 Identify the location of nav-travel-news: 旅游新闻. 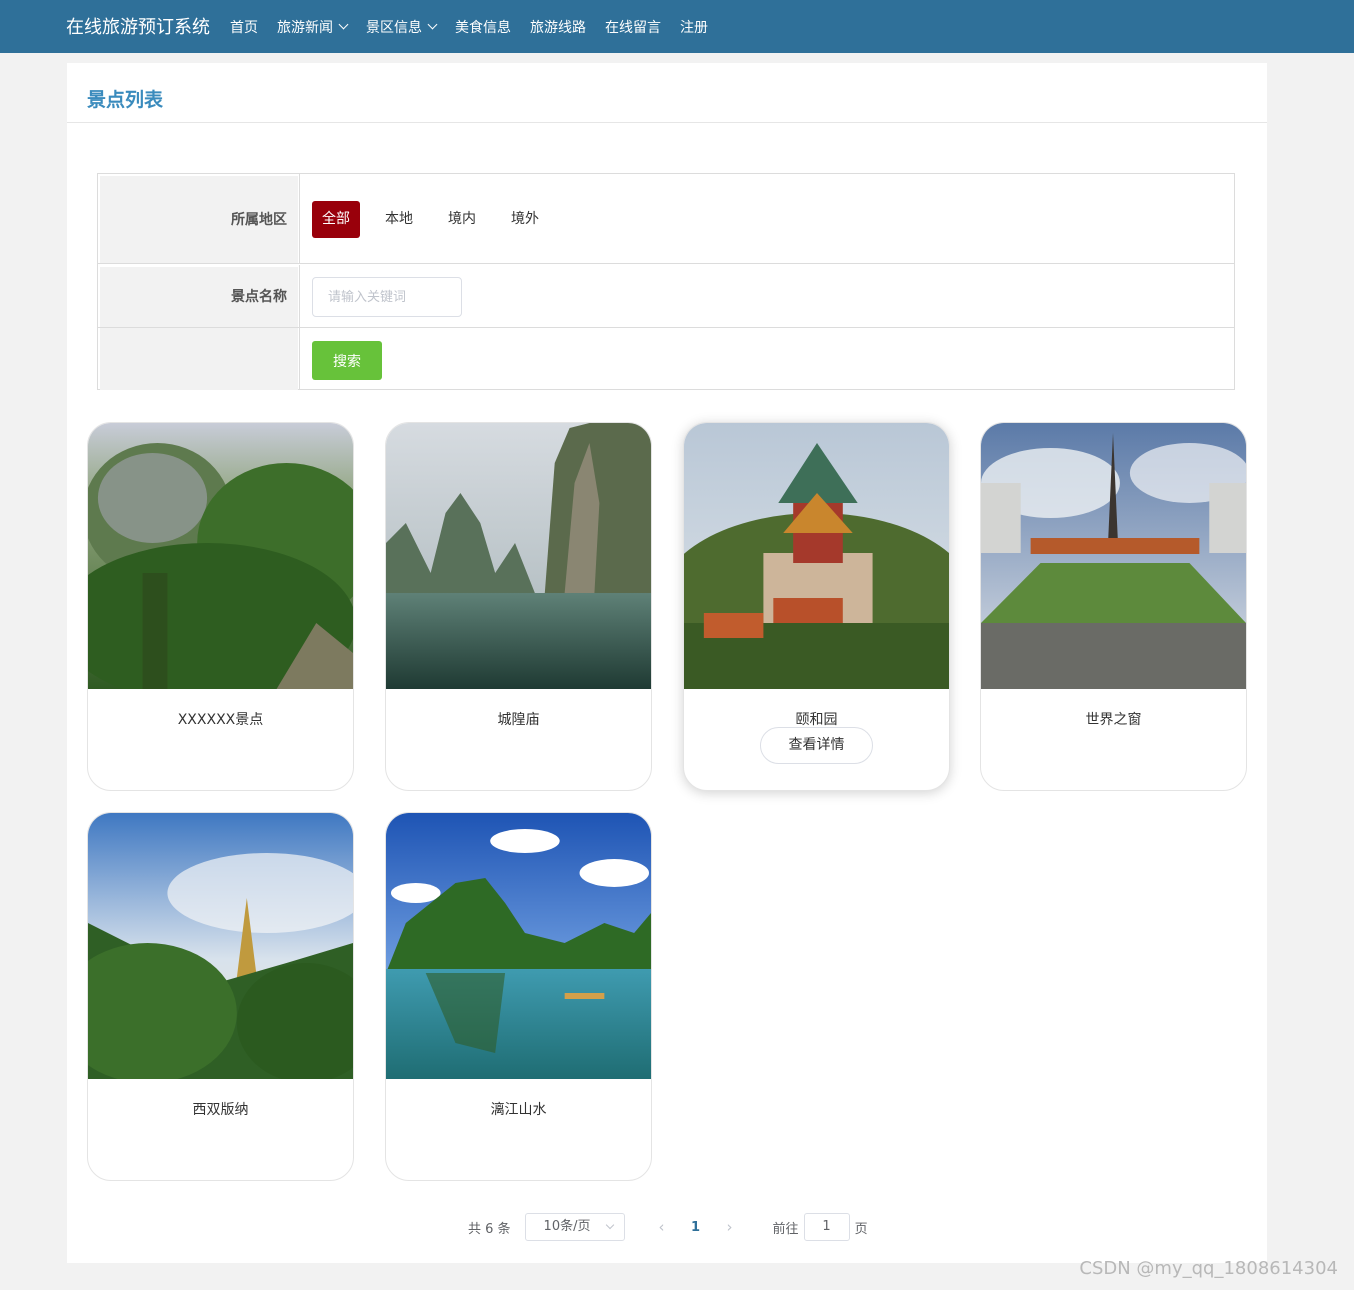
(313, 27).